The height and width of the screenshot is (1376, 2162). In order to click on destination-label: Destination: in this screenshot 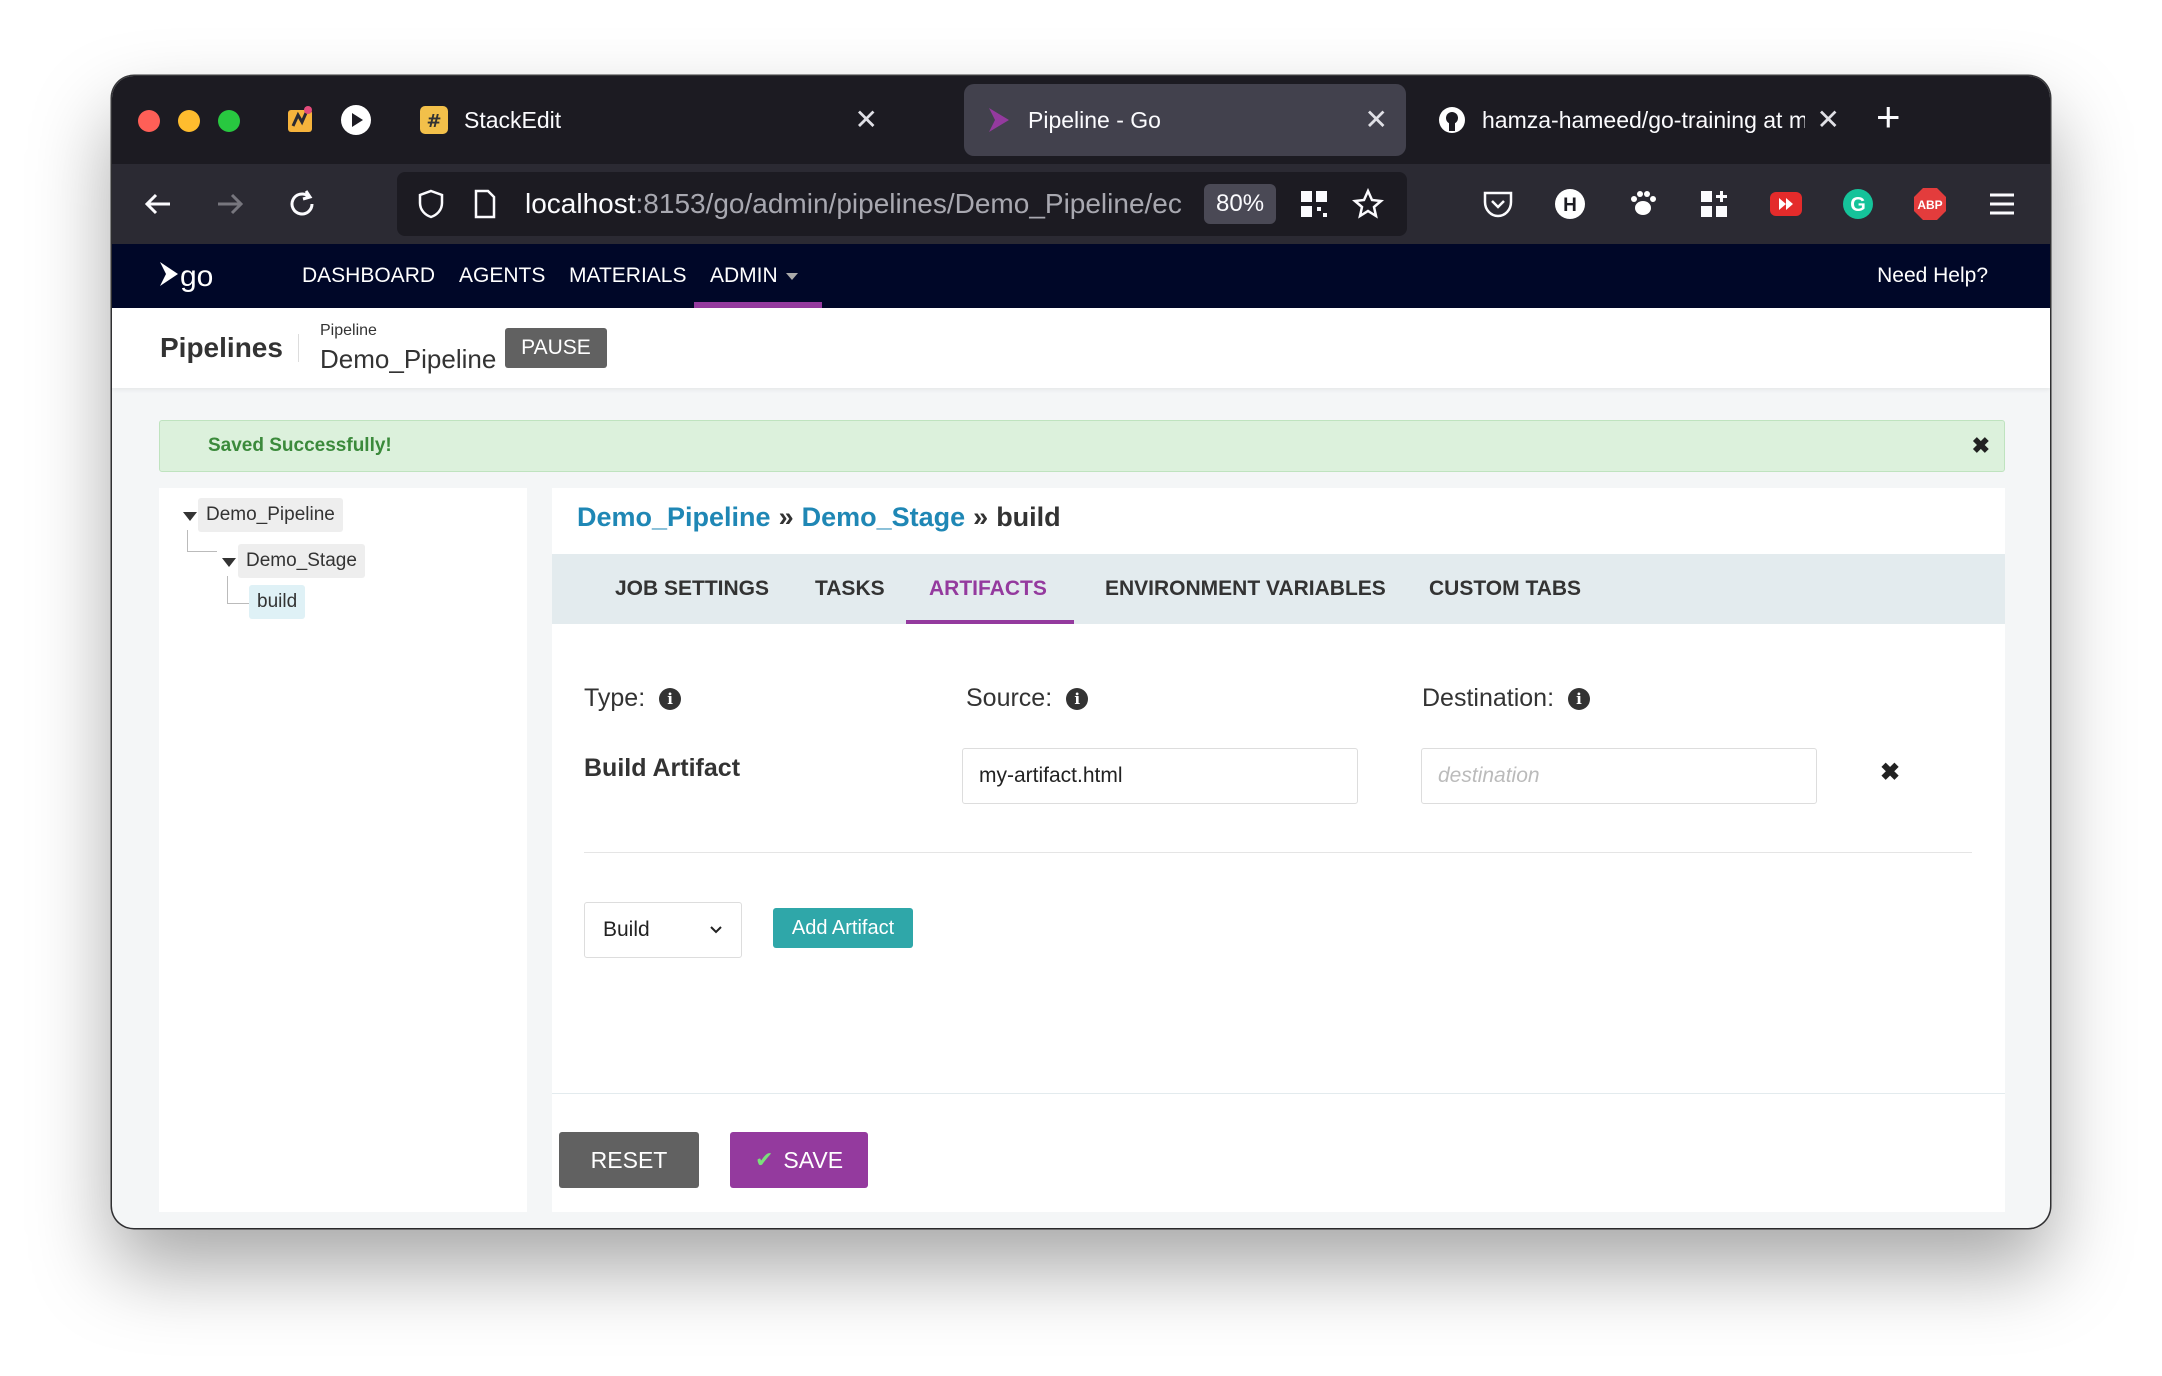, I will do `click(1488, 698)`.